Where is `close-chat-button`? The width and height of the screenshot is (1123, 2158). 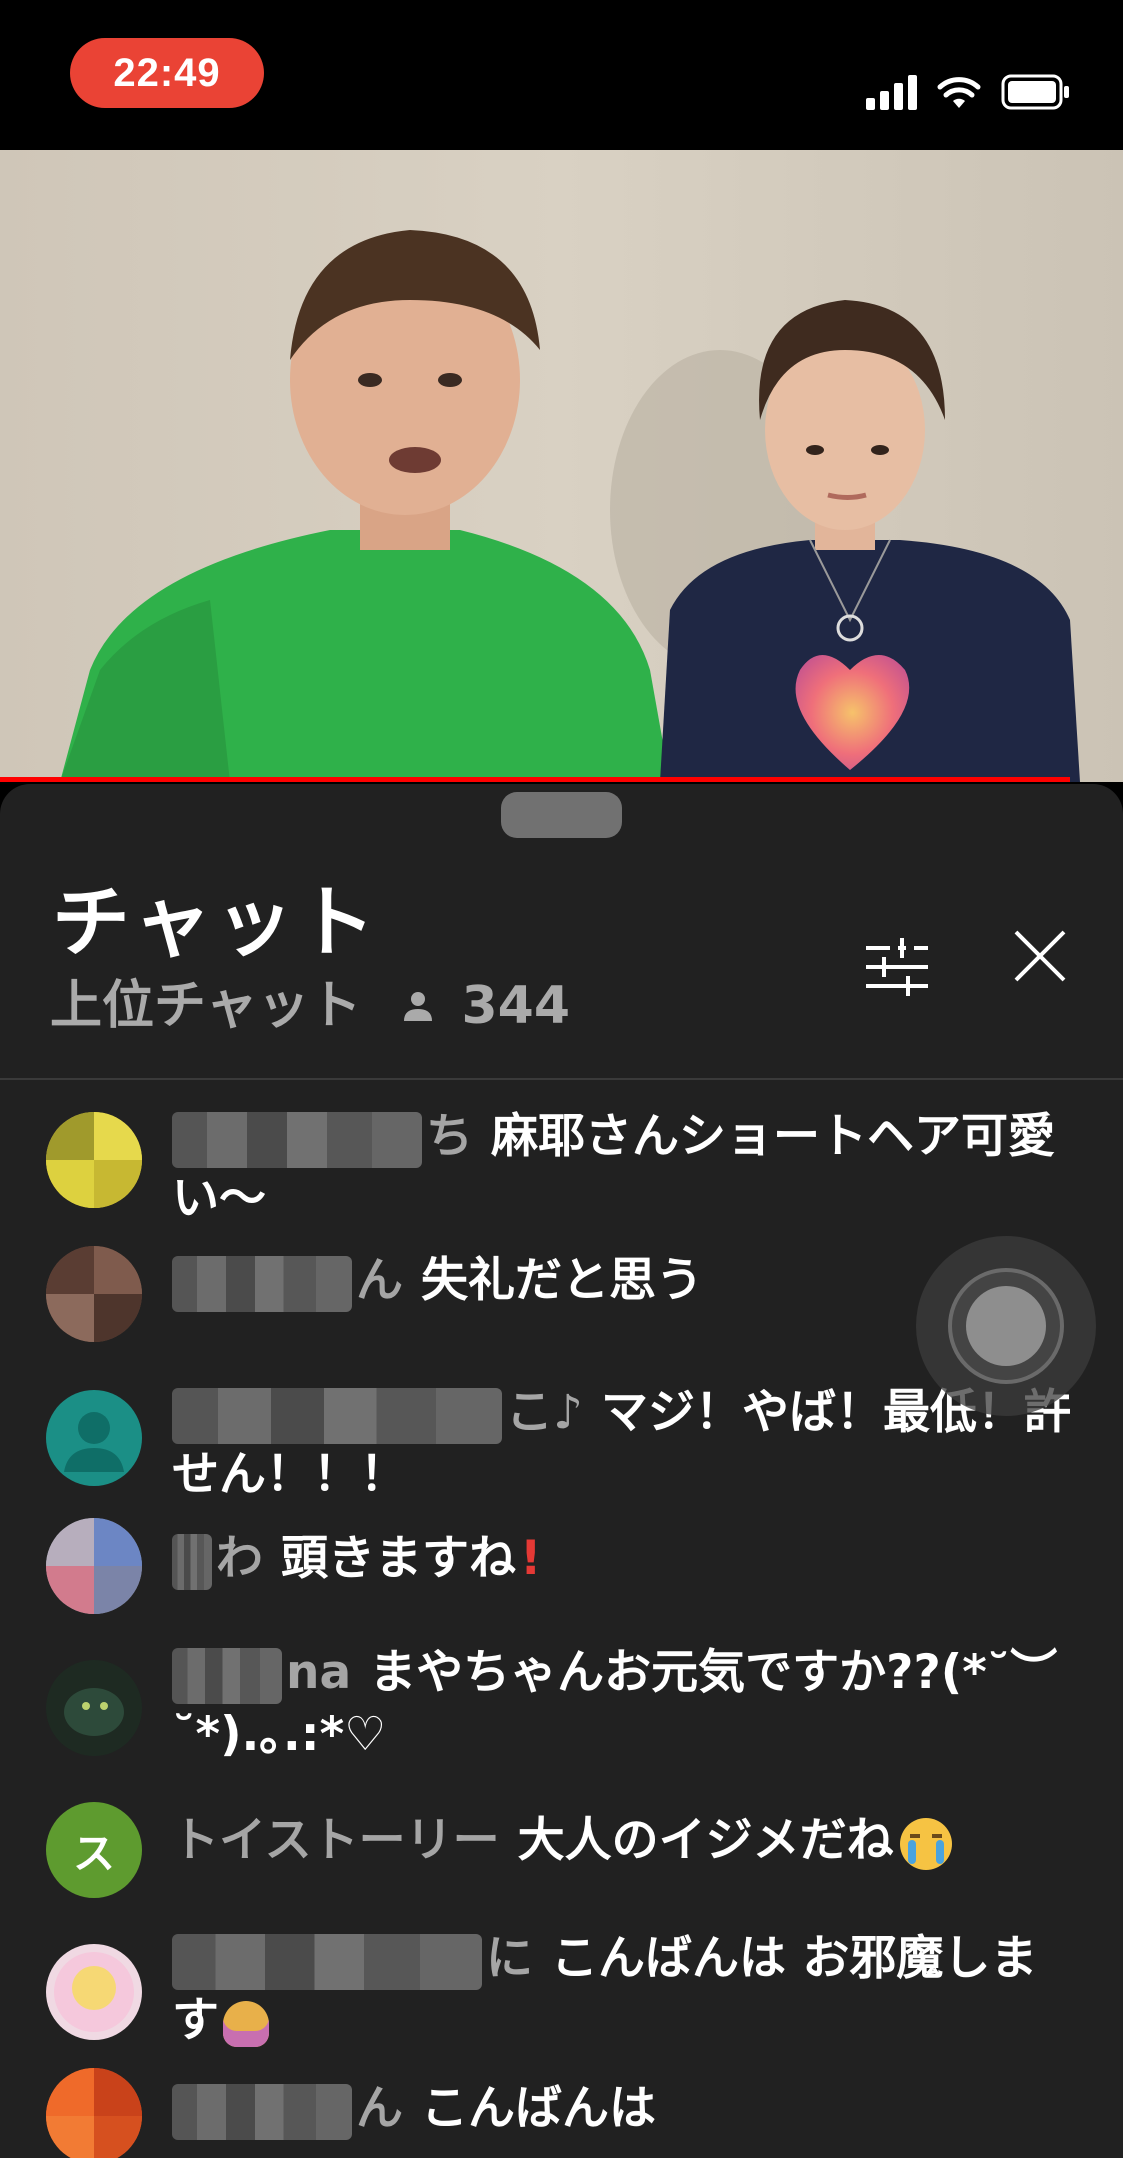
close-chat-button is located at coordinates (1040, 956).